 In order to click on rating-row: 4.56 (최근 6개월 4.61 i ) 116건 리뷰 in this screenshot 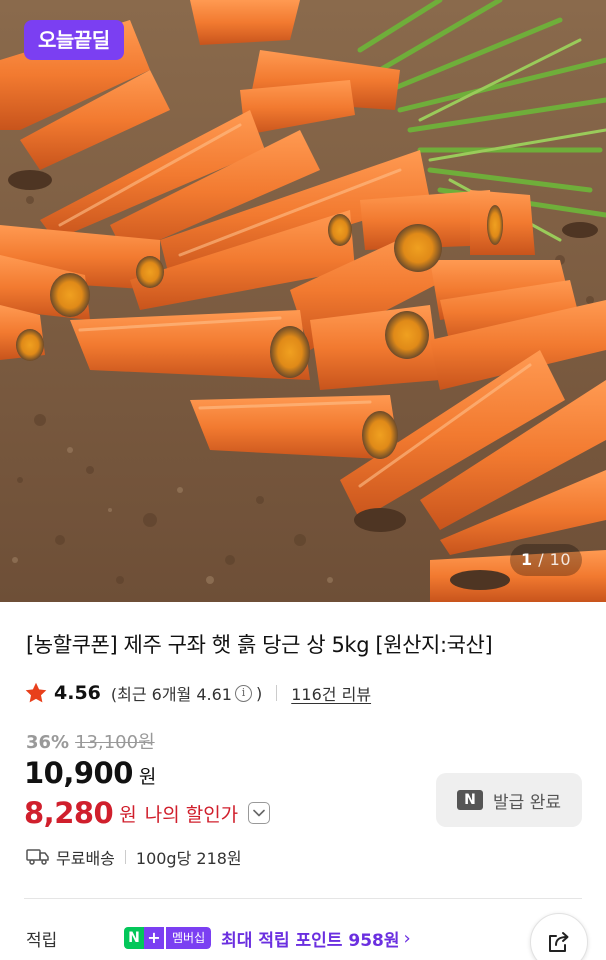, I will do `click(197, 693)`.